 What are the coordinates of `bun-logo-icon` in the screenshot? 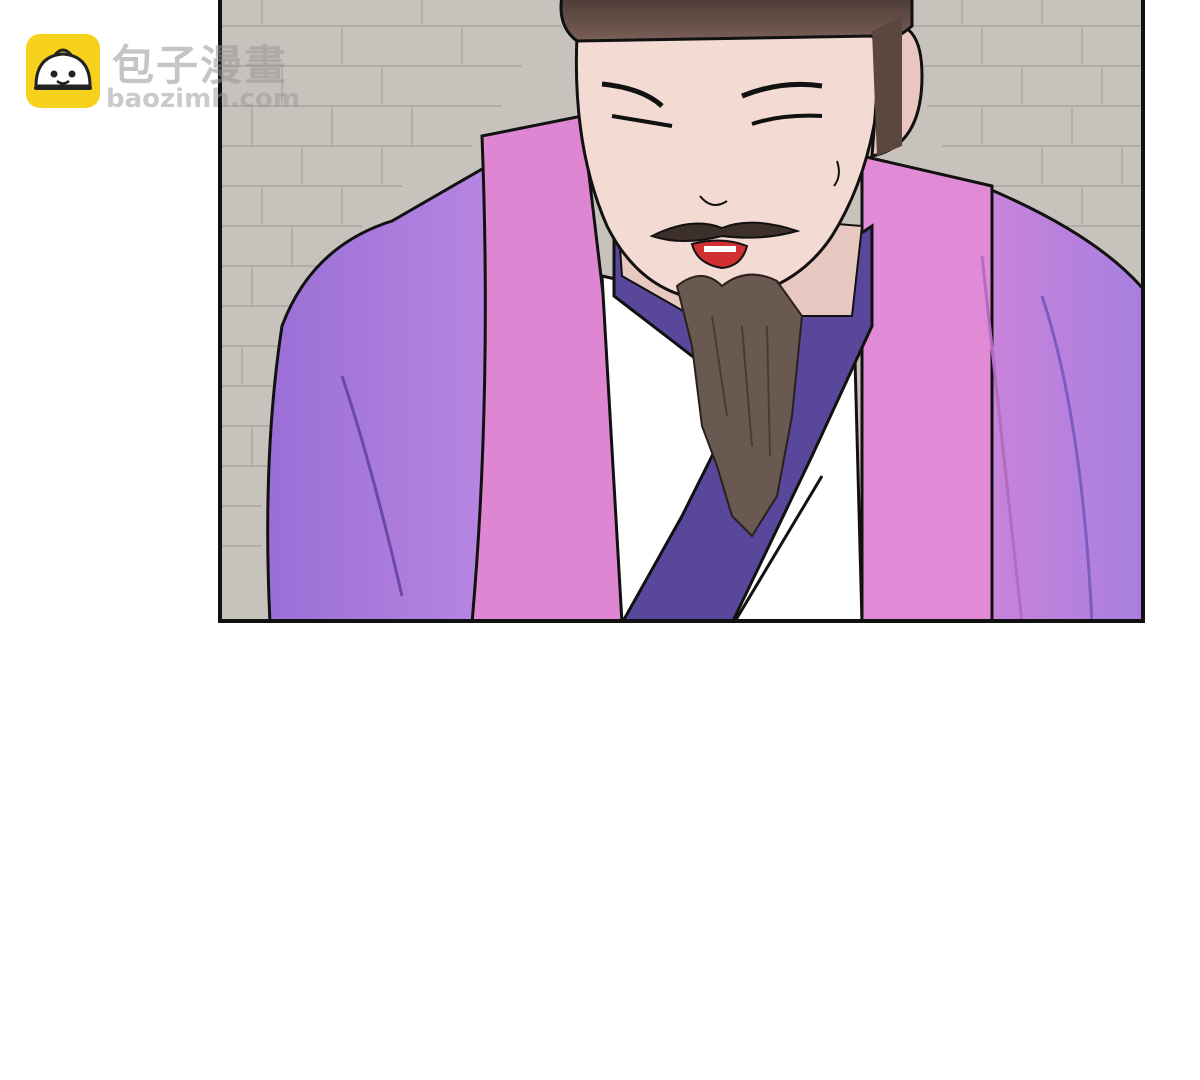 It's located at (63, 71).